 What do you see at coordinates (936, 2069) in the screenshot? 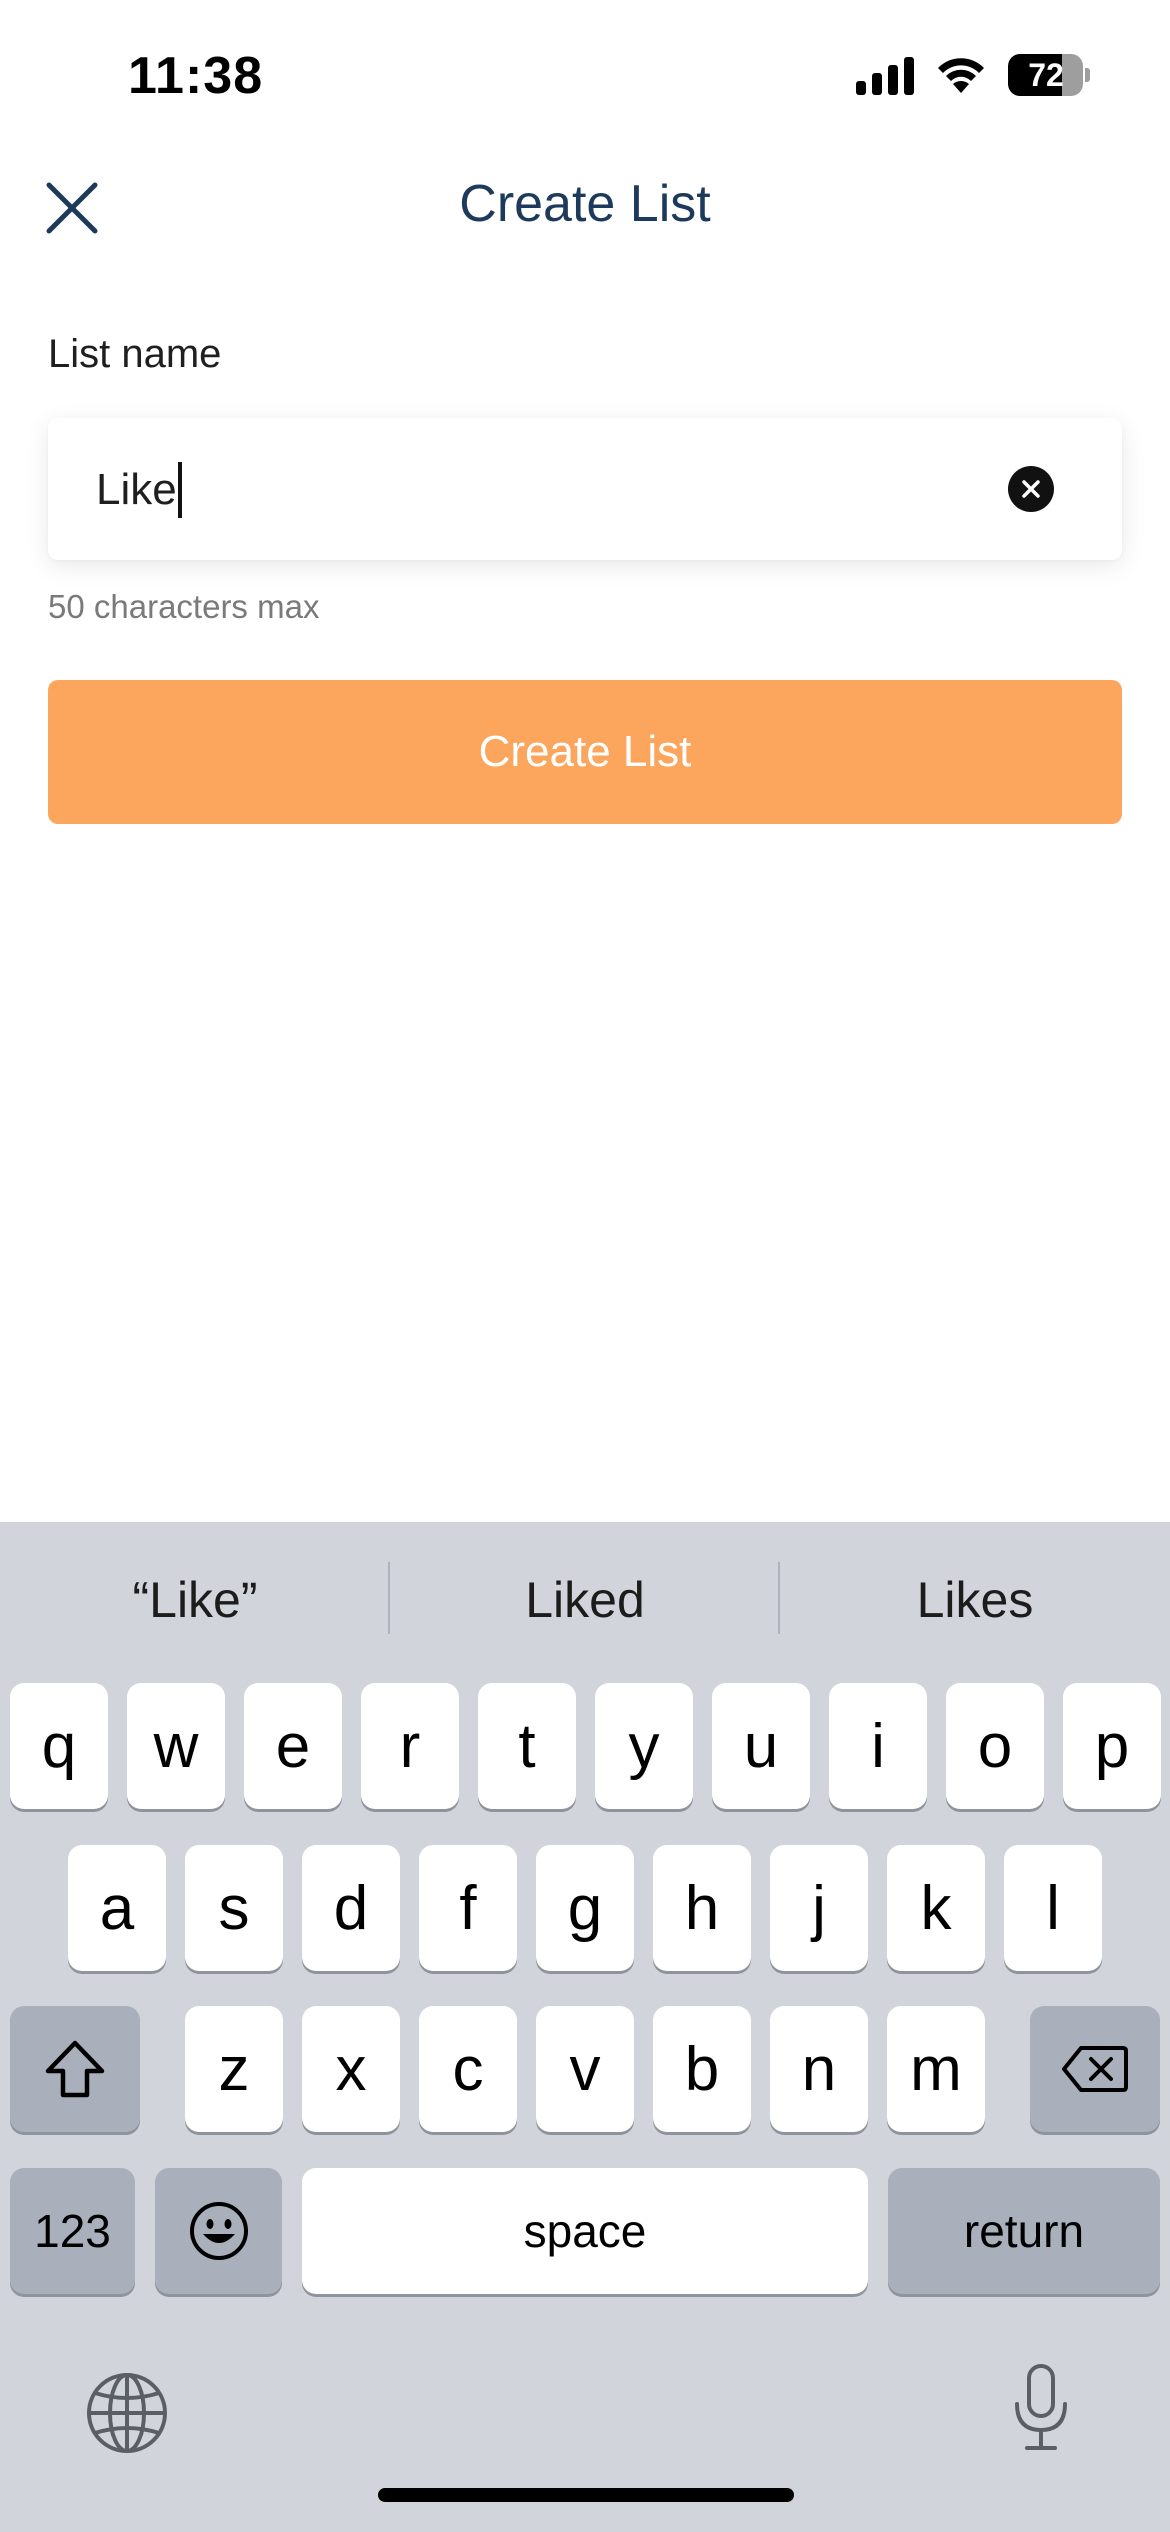
I see `key-m: m` at bounding box center [936, 2069].